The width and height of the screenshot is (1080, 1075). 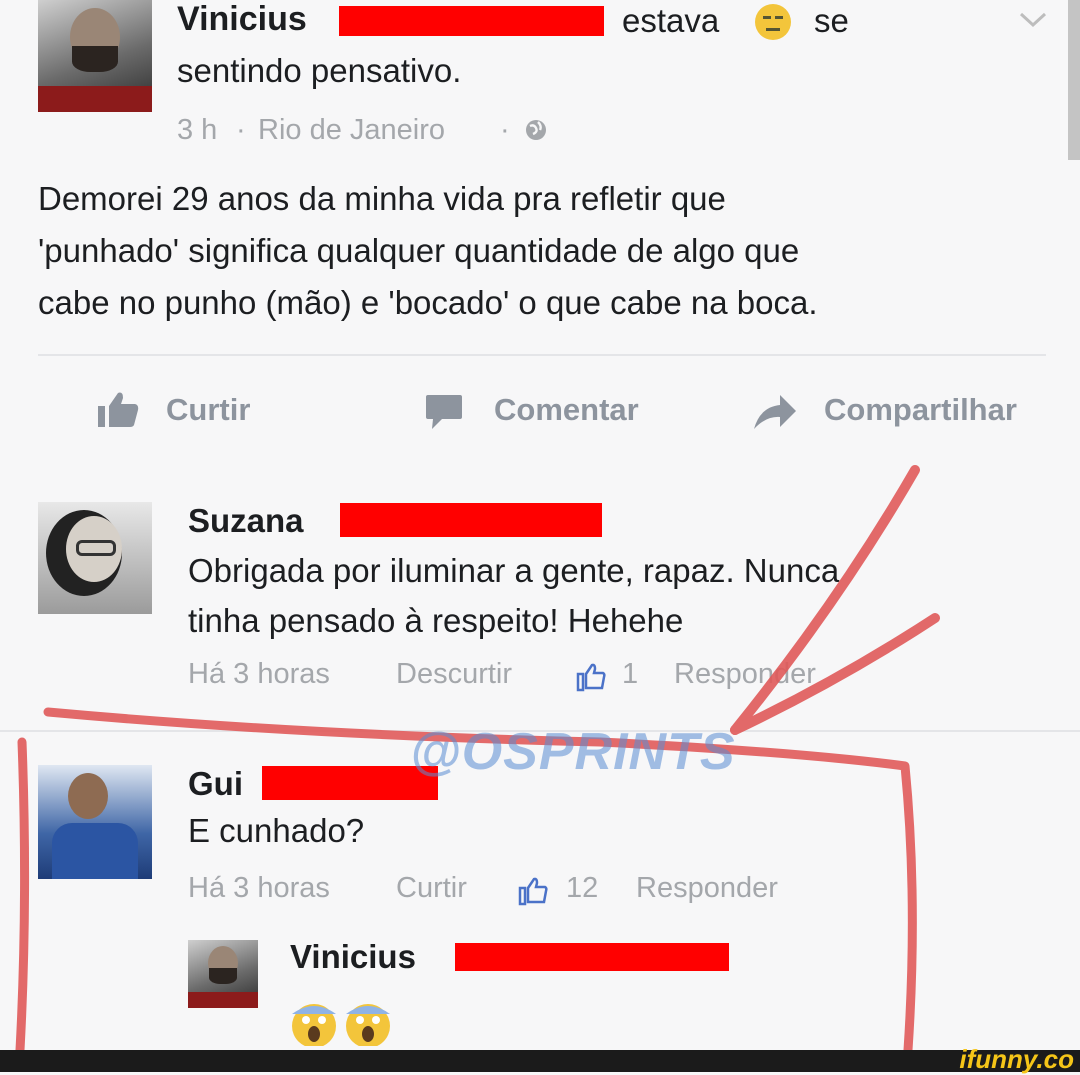 I want to click on watermark: @OSPRINTS, so click(x=573, y=752).